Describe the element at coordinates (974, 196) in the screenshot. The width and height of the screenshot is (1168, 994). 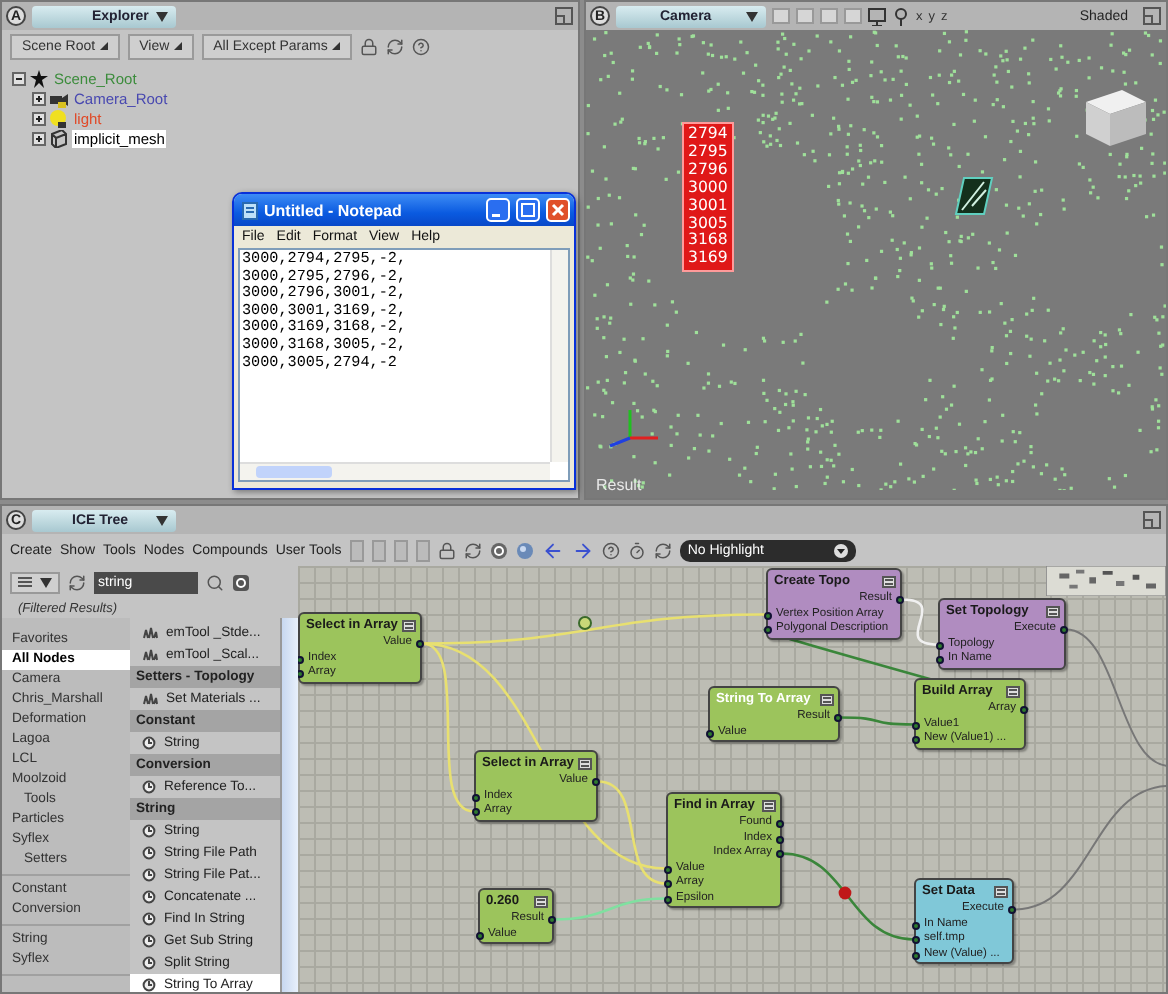
I see `object-icon` at that location.